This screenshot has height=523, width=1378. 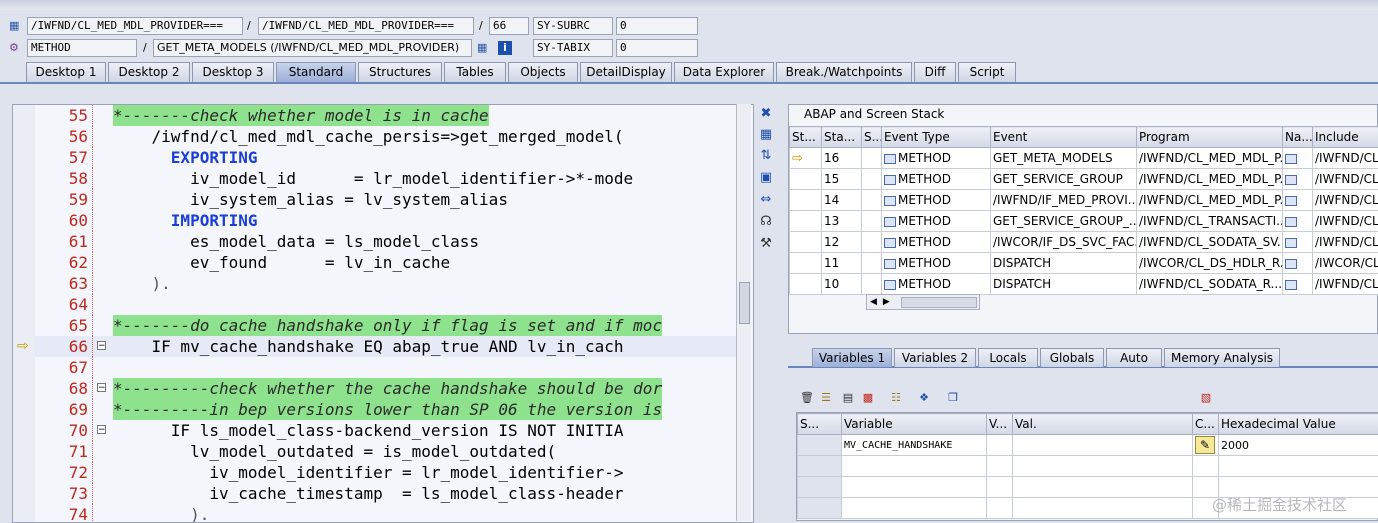 What do you see at coordinates (375, 262) in the screenshot?
I see `code-line: 62 ev_found = lv_in_cache` at bounding box center [375, 262].